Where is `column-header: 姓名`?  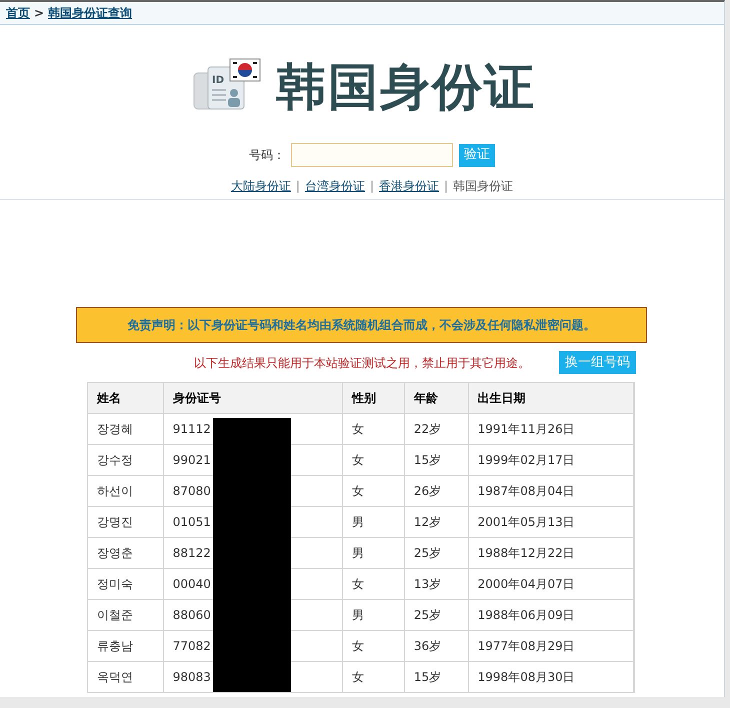
column-header: 姓名 is located at coordinates (126, 398).